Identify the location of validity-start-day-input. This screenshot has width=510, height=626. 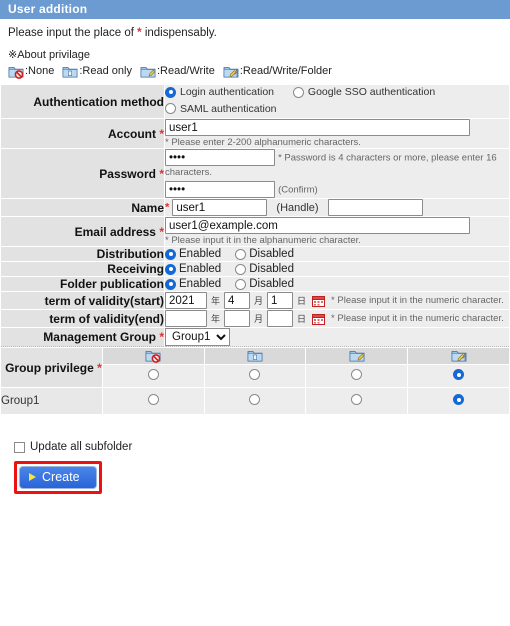
(280, 300).